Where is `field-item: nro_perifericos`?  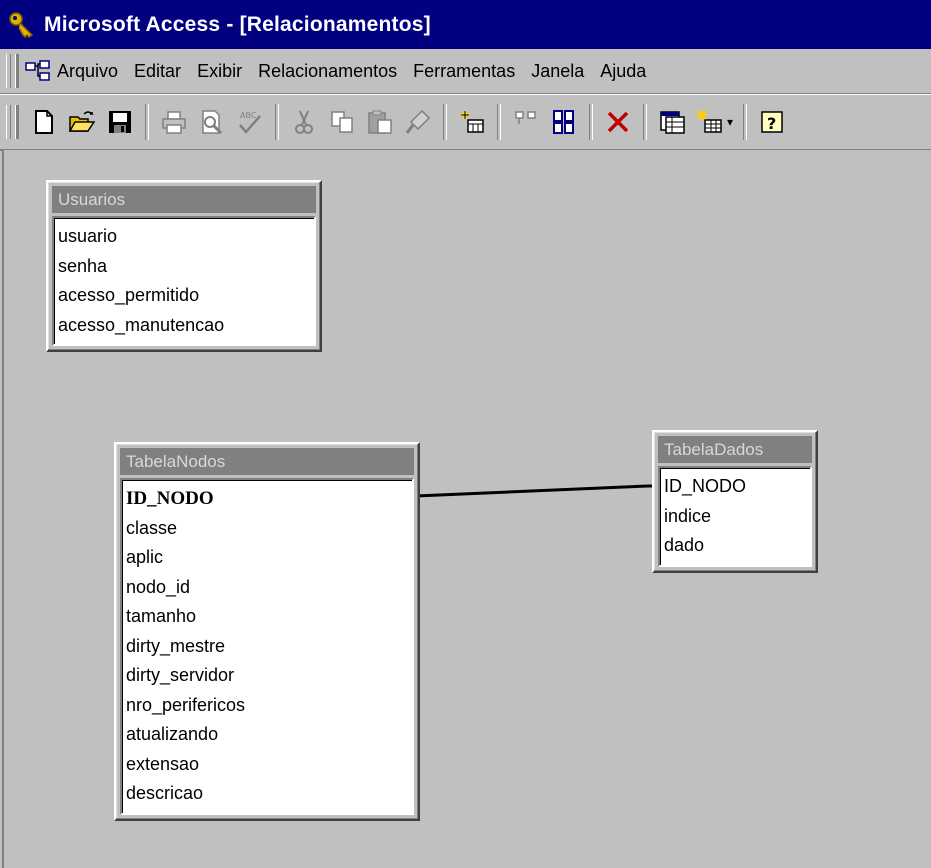
field-item: nro_perifericos is located at coordinates (267, 706).